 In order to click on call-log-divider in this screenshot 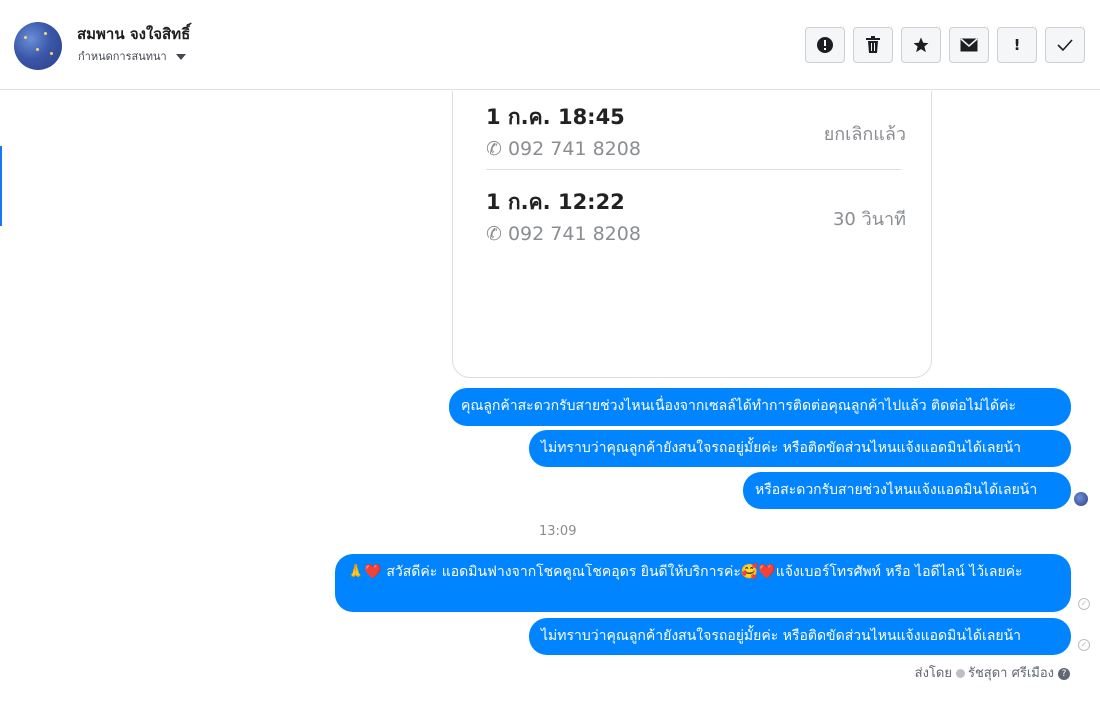, I will do `click(693, 169)`.